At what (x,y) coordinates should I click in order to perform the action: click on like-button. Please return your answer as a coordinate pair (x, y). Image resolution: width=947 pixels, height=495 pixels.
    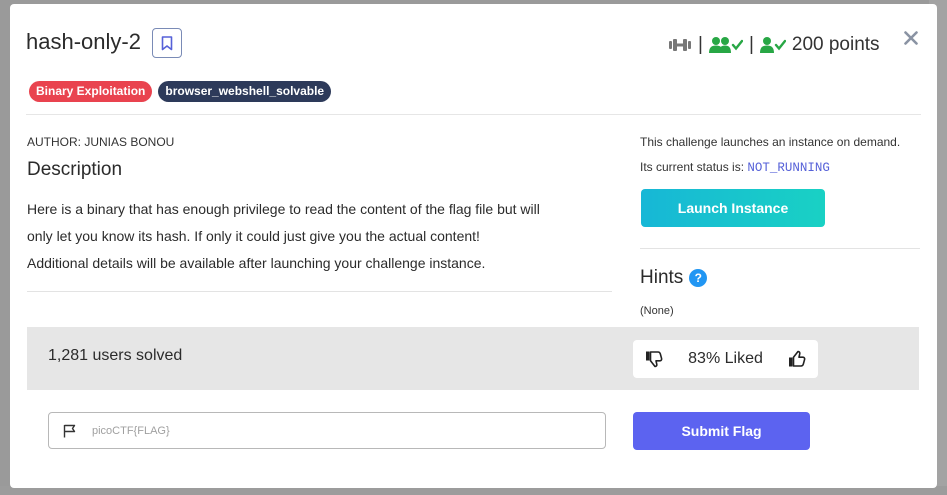
    Looking at the image, I should click on (797, 359).